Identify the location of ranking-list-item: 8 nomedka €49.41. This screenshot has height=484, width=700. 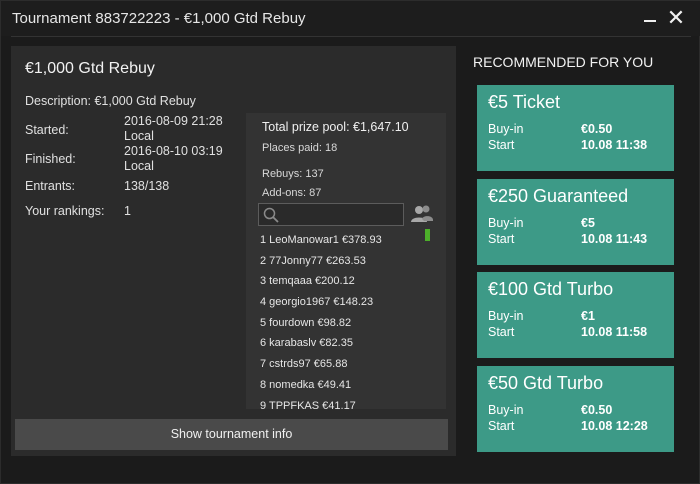
(306, 384).